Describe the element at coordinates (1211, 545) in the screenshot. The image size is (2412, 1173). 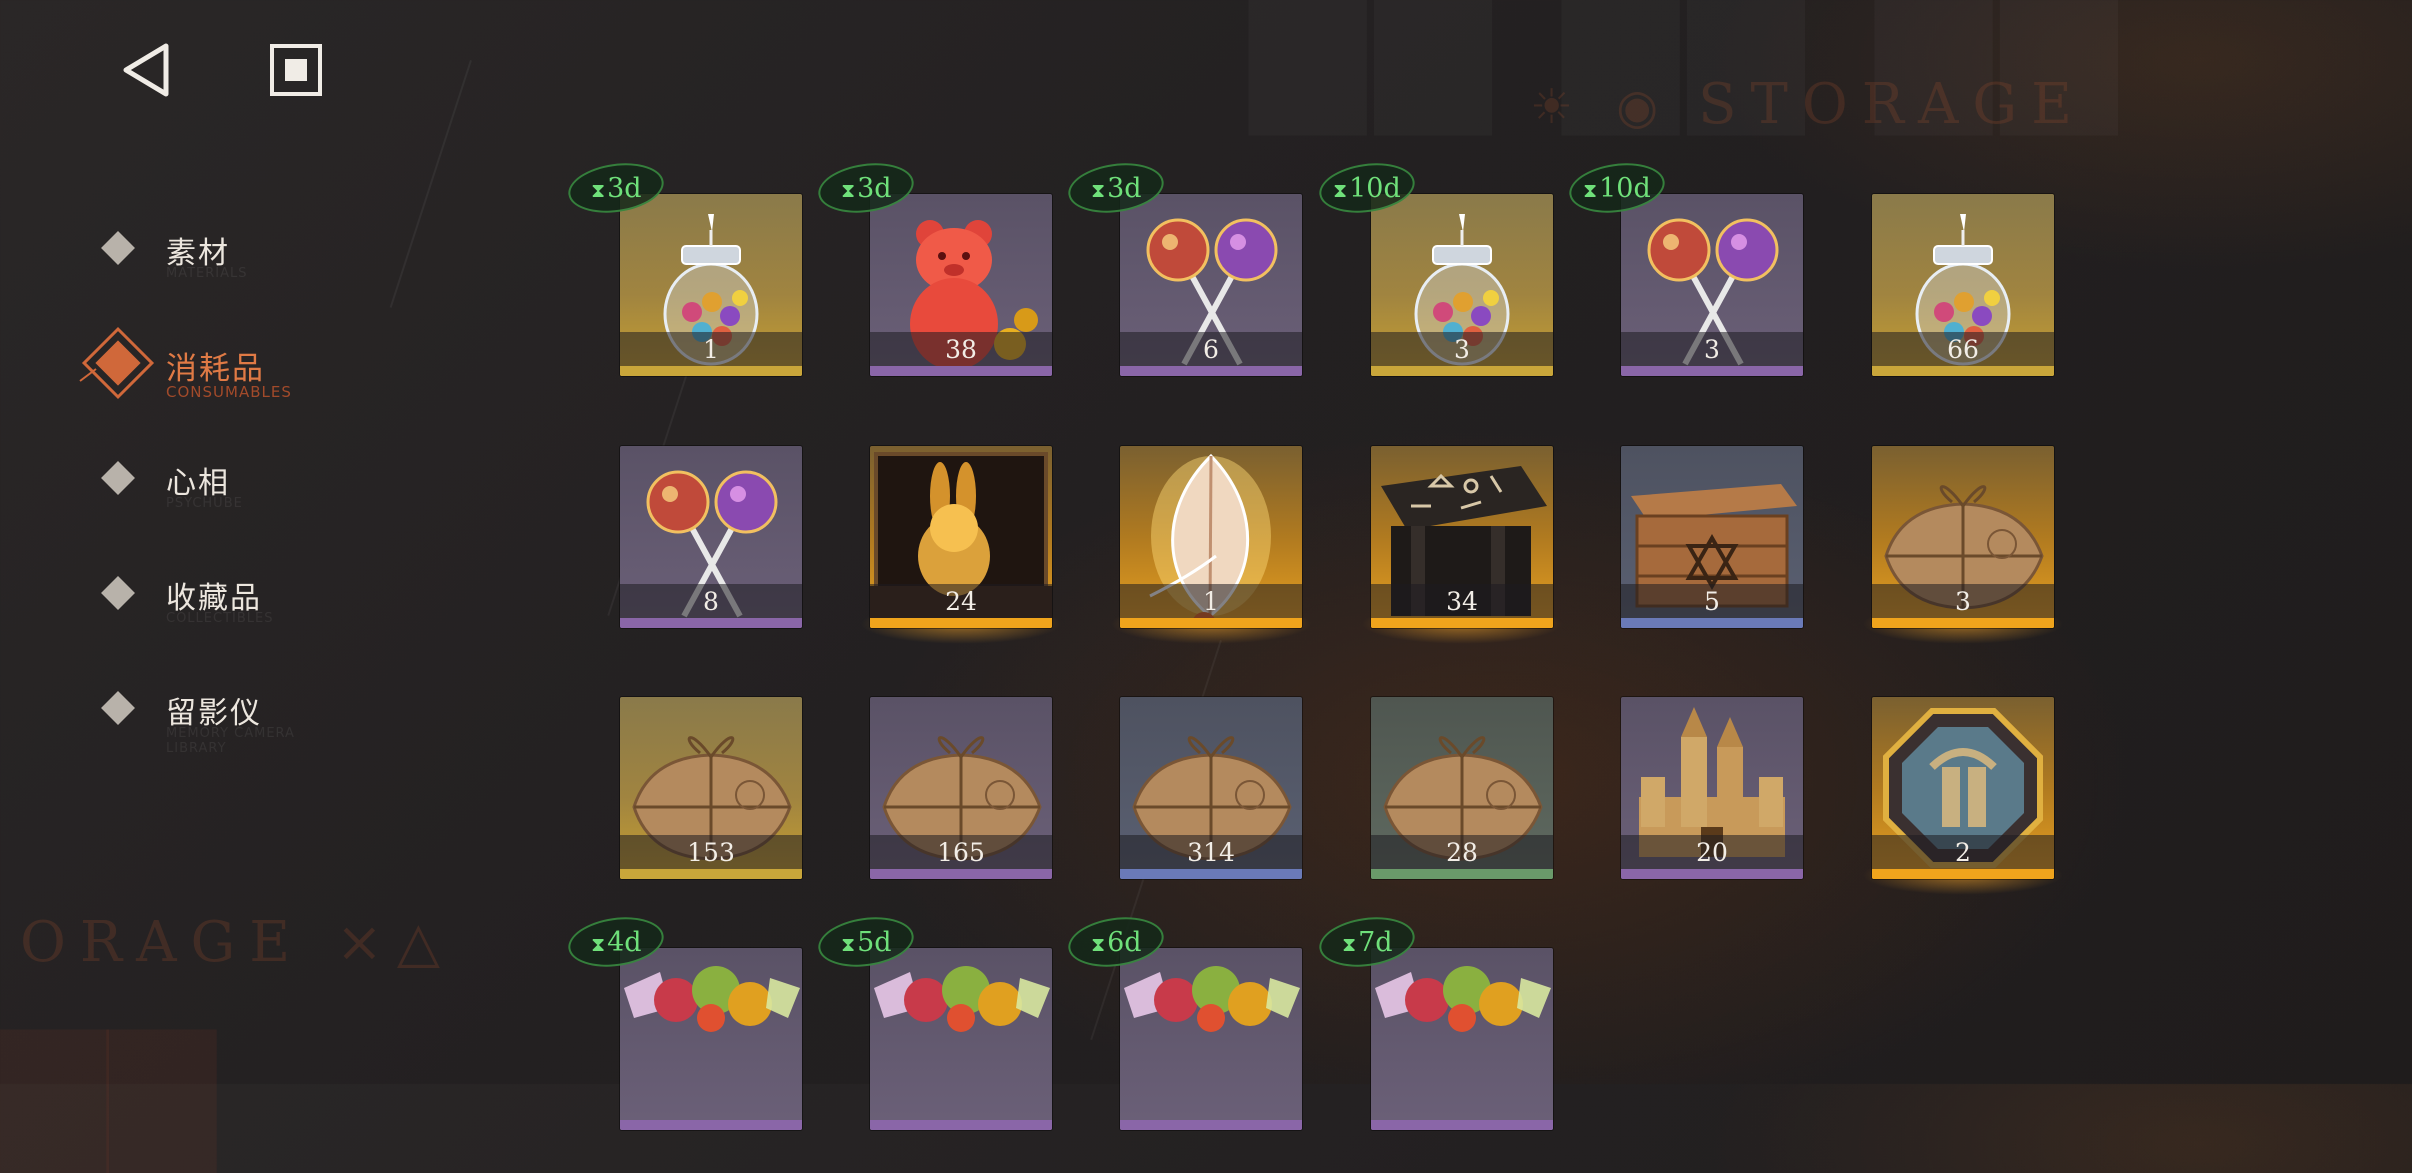
I see `inventory-slot-glowing-feather: 1` at that location.